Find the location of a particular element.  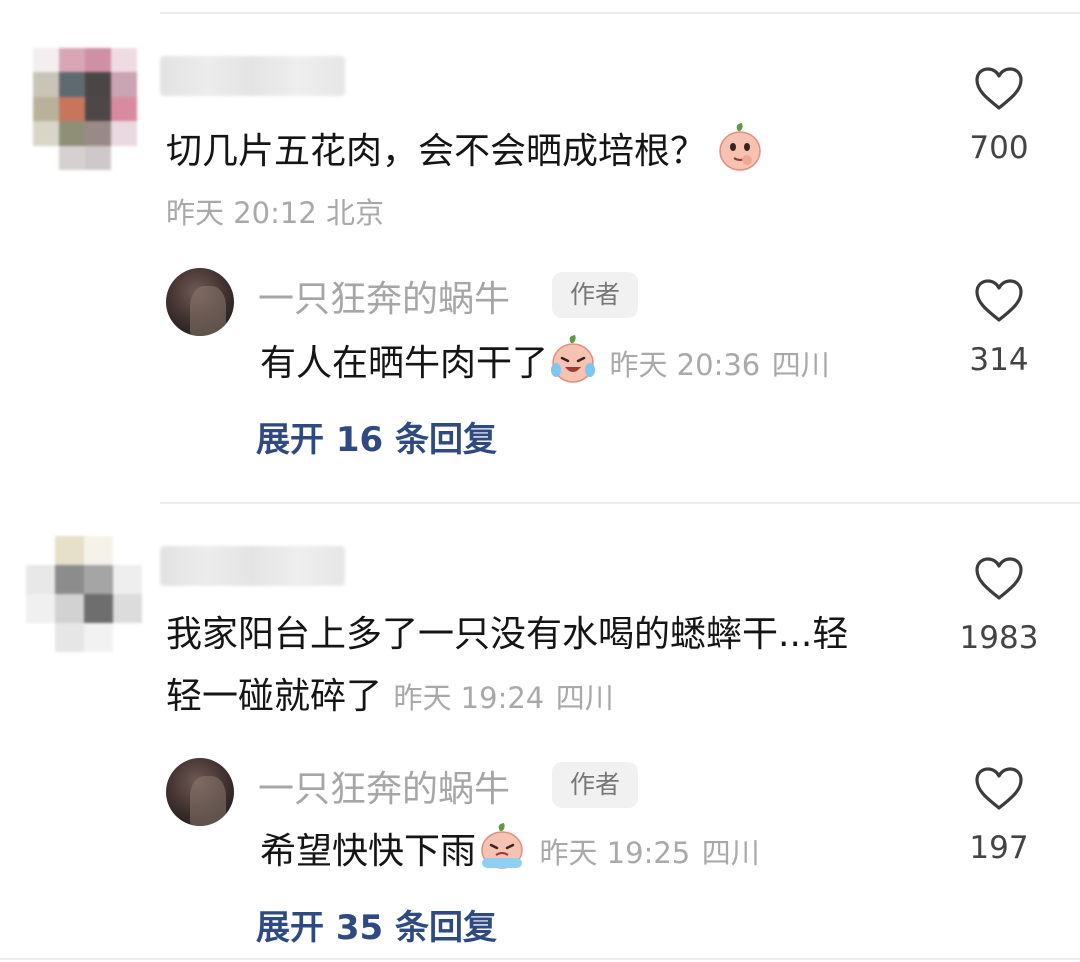

reply-text: 希望快快下雨 昨天 19:25 四川 is located at coordinates (510, 853).